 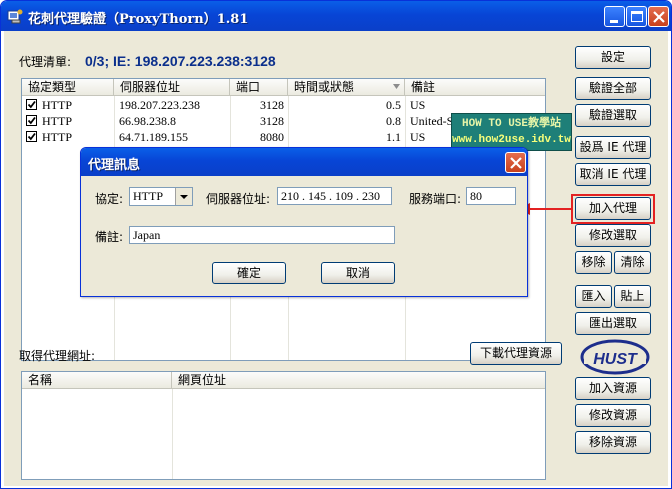 What do you see at coordinates (613, 235) in the screenshot?
I see `edit-selected-button: 修改選取` at bounding box center [613, 235].